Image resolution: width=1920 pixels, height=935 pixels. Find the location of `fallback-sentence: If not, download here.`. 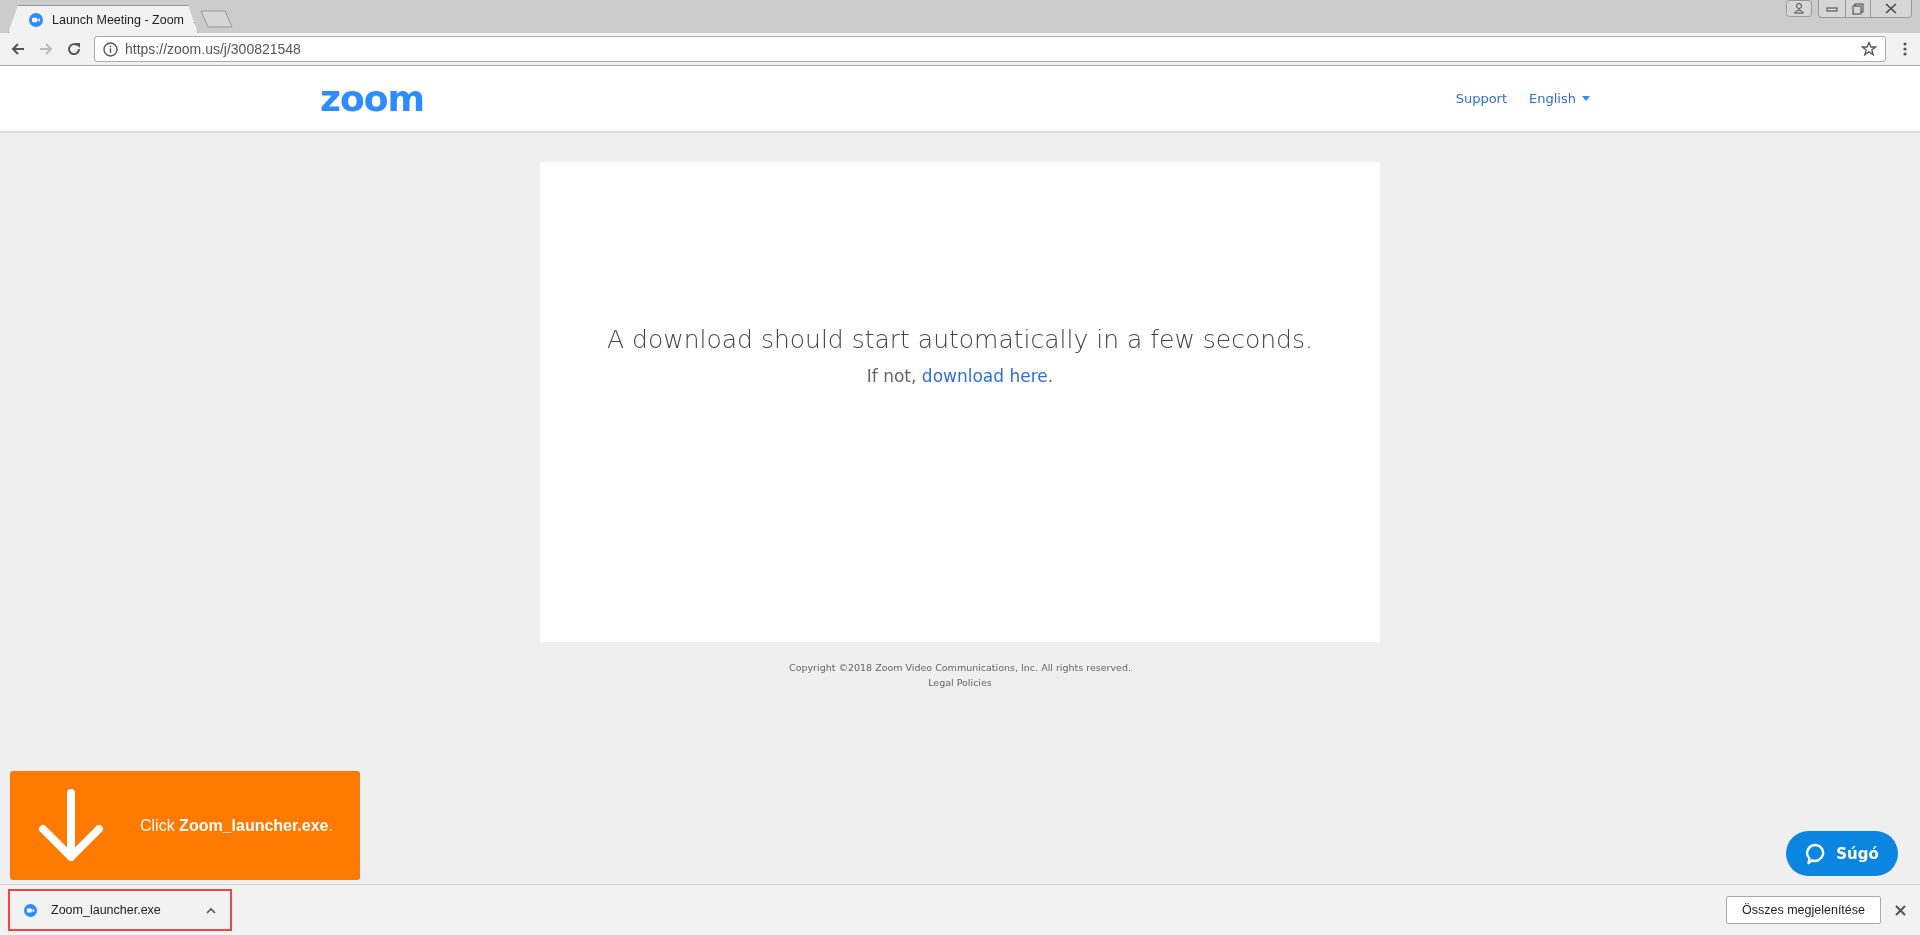

fallback-sentence: If not, download here. is located at coordinates (960, 376).